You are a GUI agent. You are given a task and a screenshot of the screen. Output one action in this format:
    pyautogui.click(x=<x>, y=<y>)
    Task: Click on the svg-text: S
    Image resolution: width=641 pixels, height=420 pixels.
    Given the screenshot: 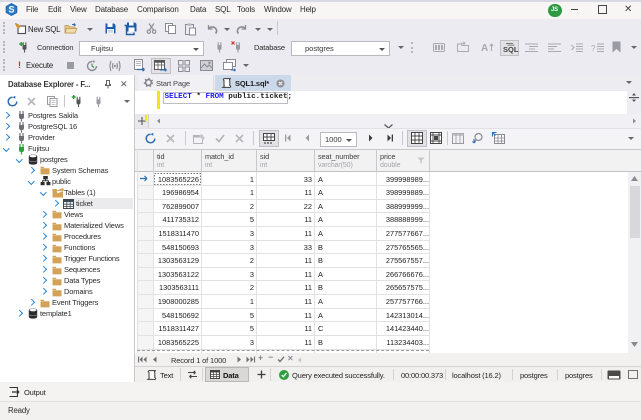 What is the action you would take?
    pyautogui.click(x=11, y=10)
    